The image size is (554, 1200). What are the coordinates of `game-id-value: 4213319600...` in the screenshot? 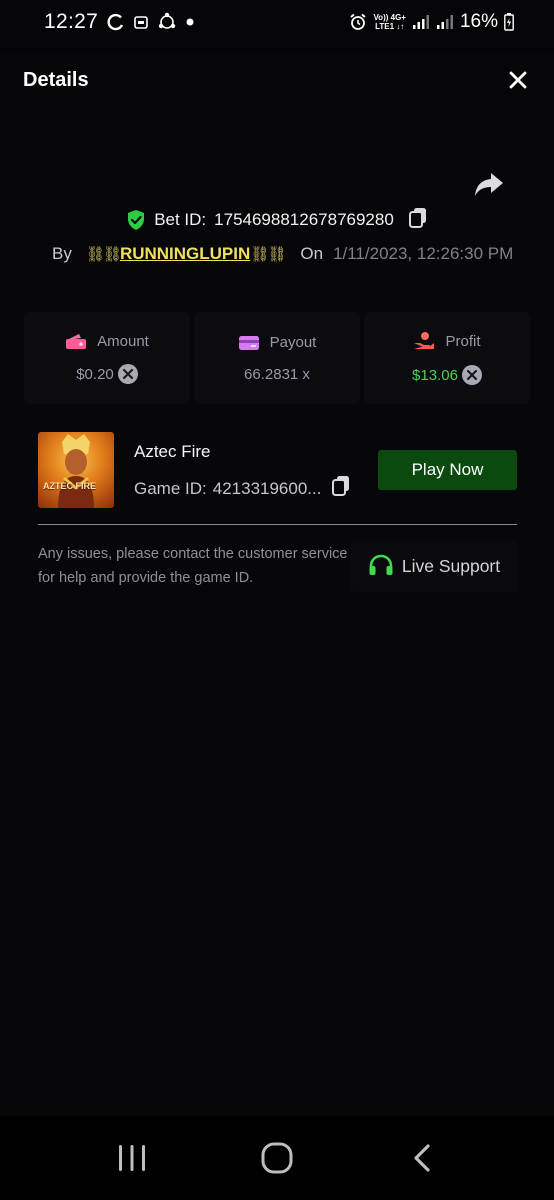 It's located at (267, 488).